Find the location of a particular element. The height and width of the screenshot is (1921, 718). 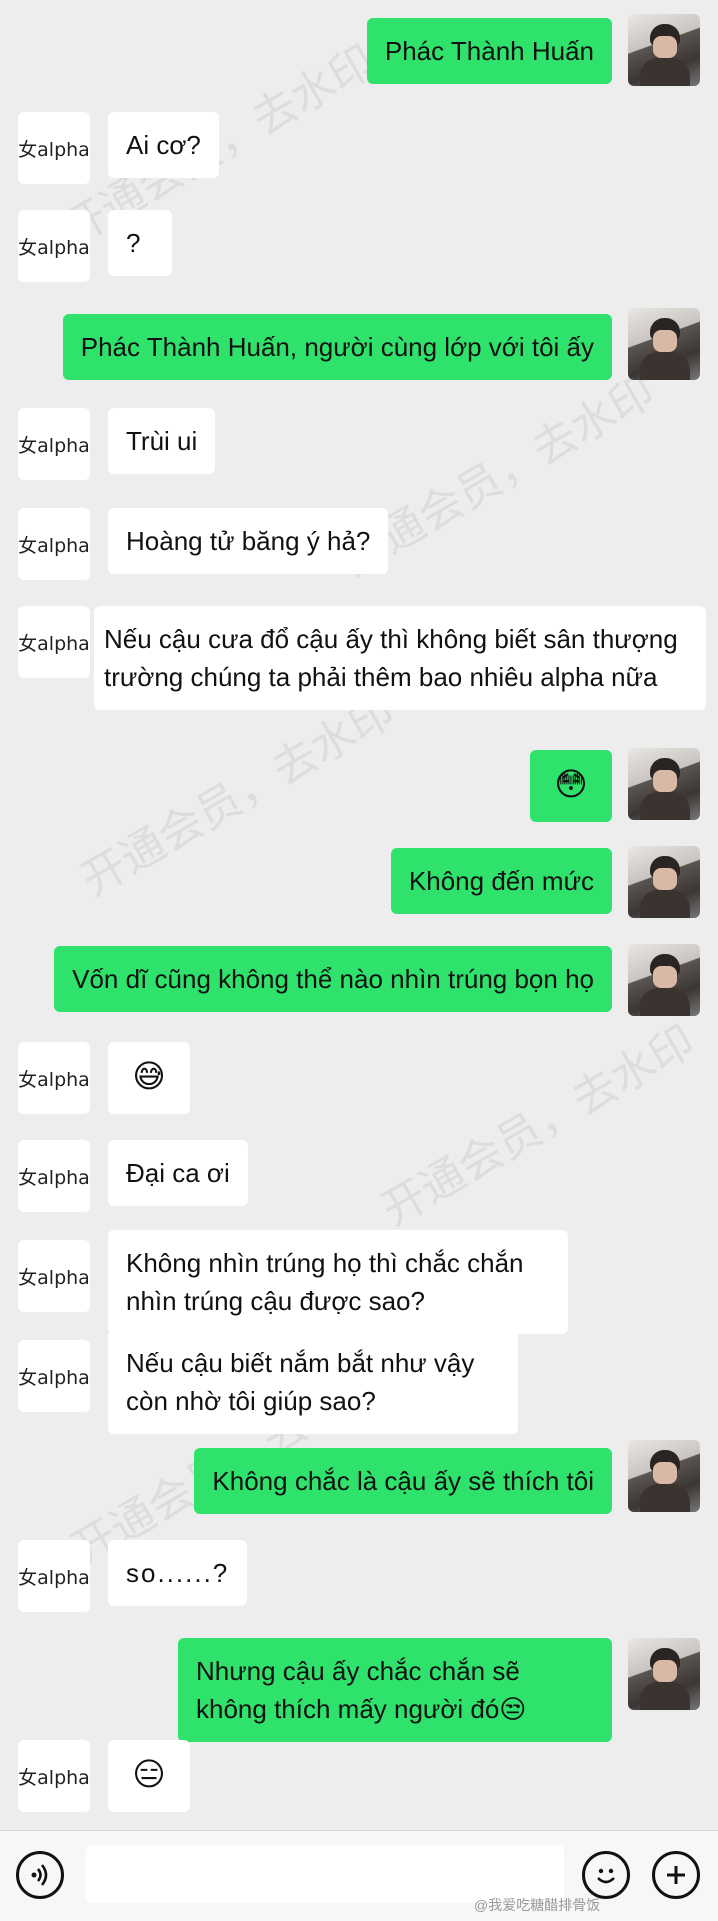

received-message: Đại ca ơi is located at coordinates (178, 1173).